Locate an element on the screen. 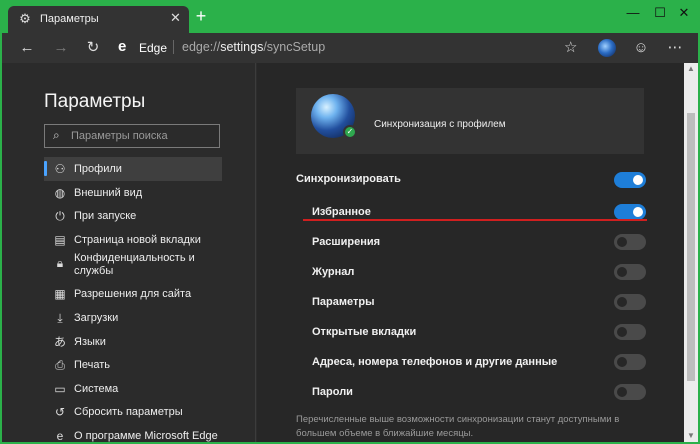 This screenshot has width=700, height=444. sync-row: Адреса, номера телефонов и другие данные is located at coordinates (479, 363).